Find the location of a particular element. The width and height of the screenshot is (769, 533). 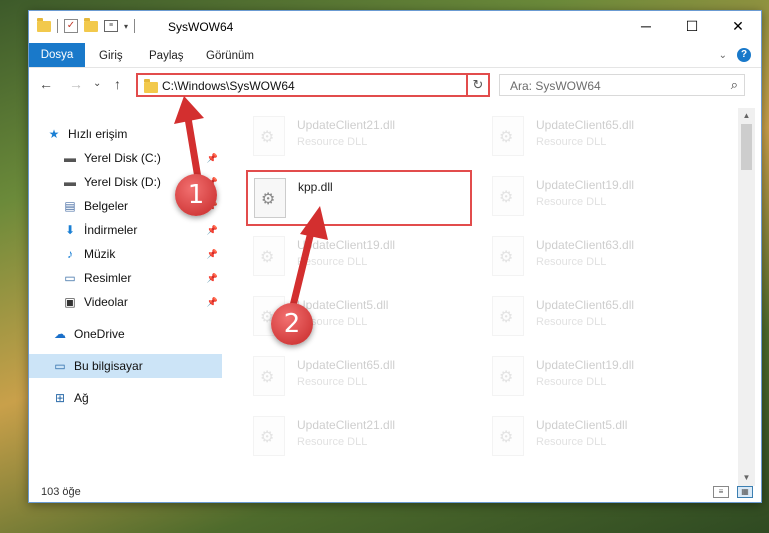

sidebar-item-label: Müzik is located at coordinates (100, 254).